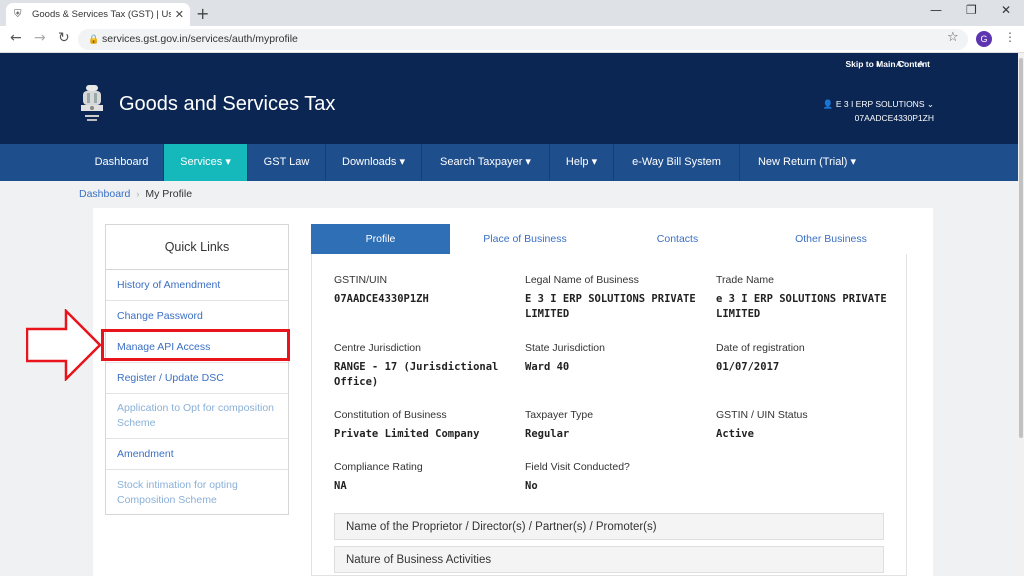  I want to click on tab-profile: Profile, so click(380, 239).